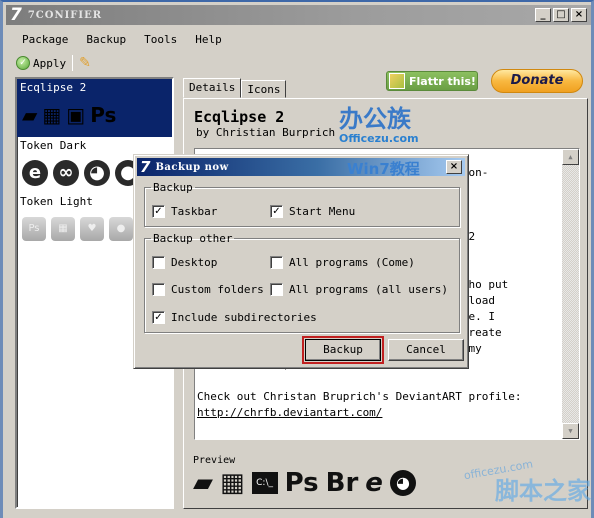 The height and width of the screenshot is (518, 594). I want to click on donate-button: Donate, so click(537, 81).